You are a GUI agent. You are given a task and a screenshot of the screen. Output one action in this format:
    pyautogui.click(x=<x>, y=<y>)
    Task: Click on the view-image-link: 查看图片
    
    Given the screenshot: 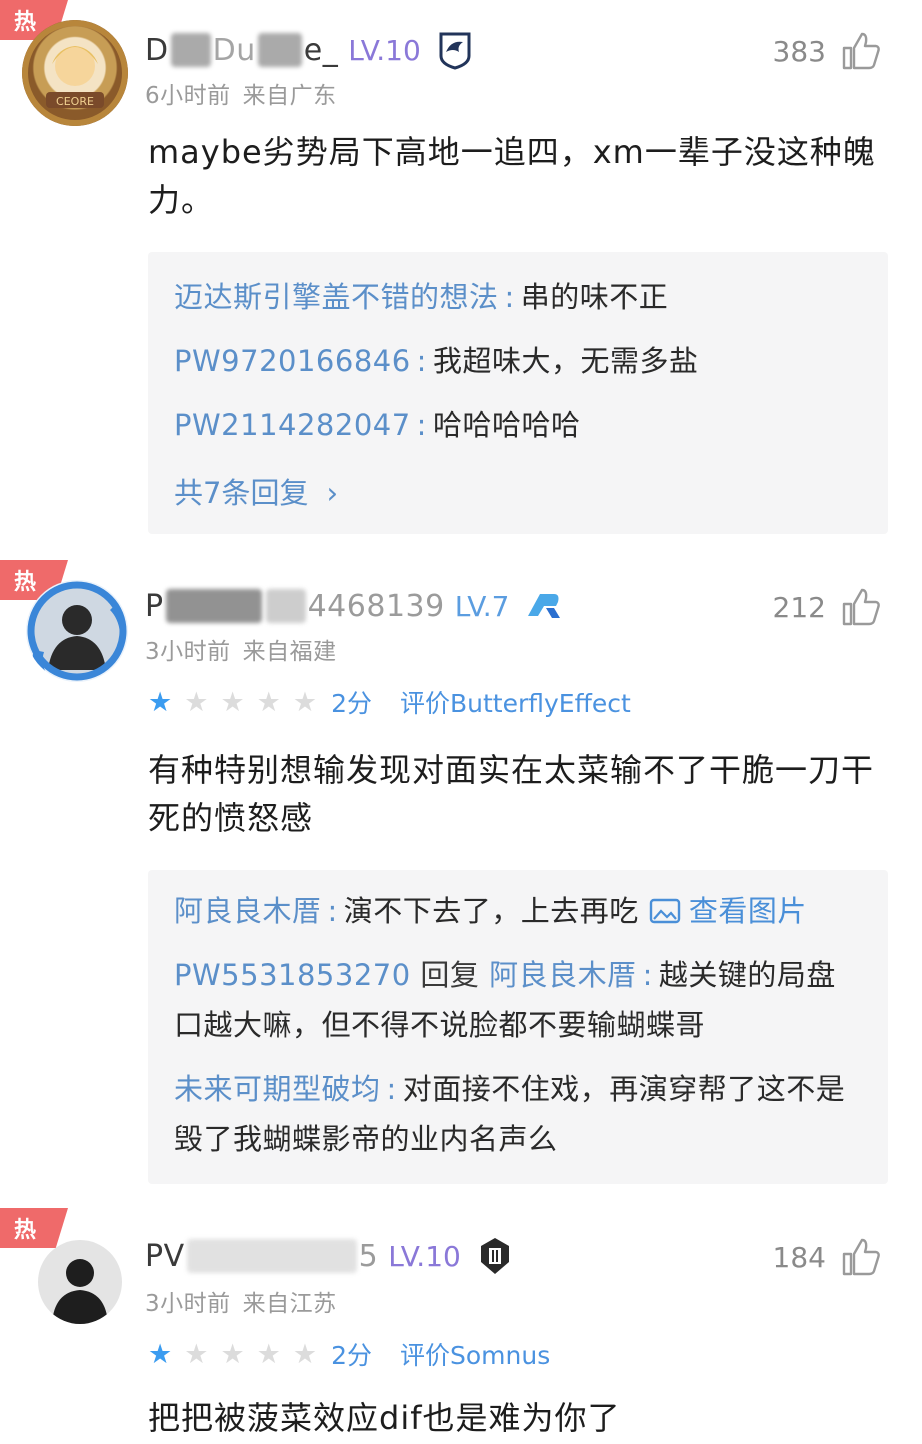 What is the action you would take?
    pyautogui.click(x=748, y=911)
    